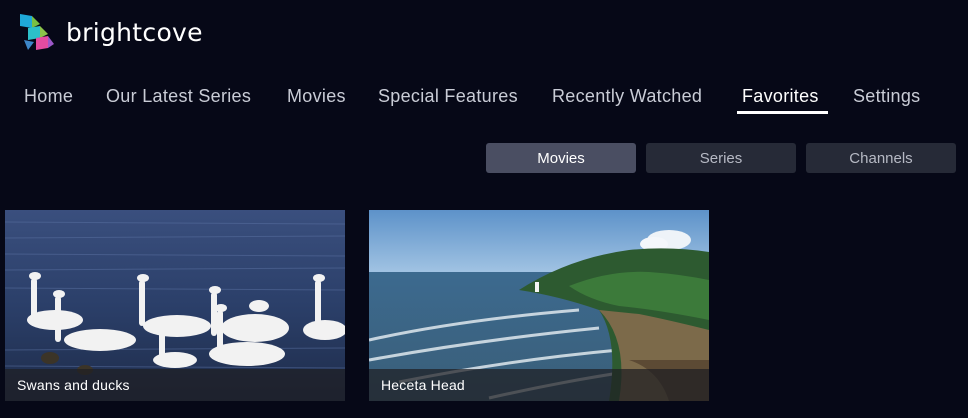  What do you see at coordinates (627, 96) in the screenshot?
I see `nav-item-recently-watched: Recently Watched` at bounding box center [627, 96].